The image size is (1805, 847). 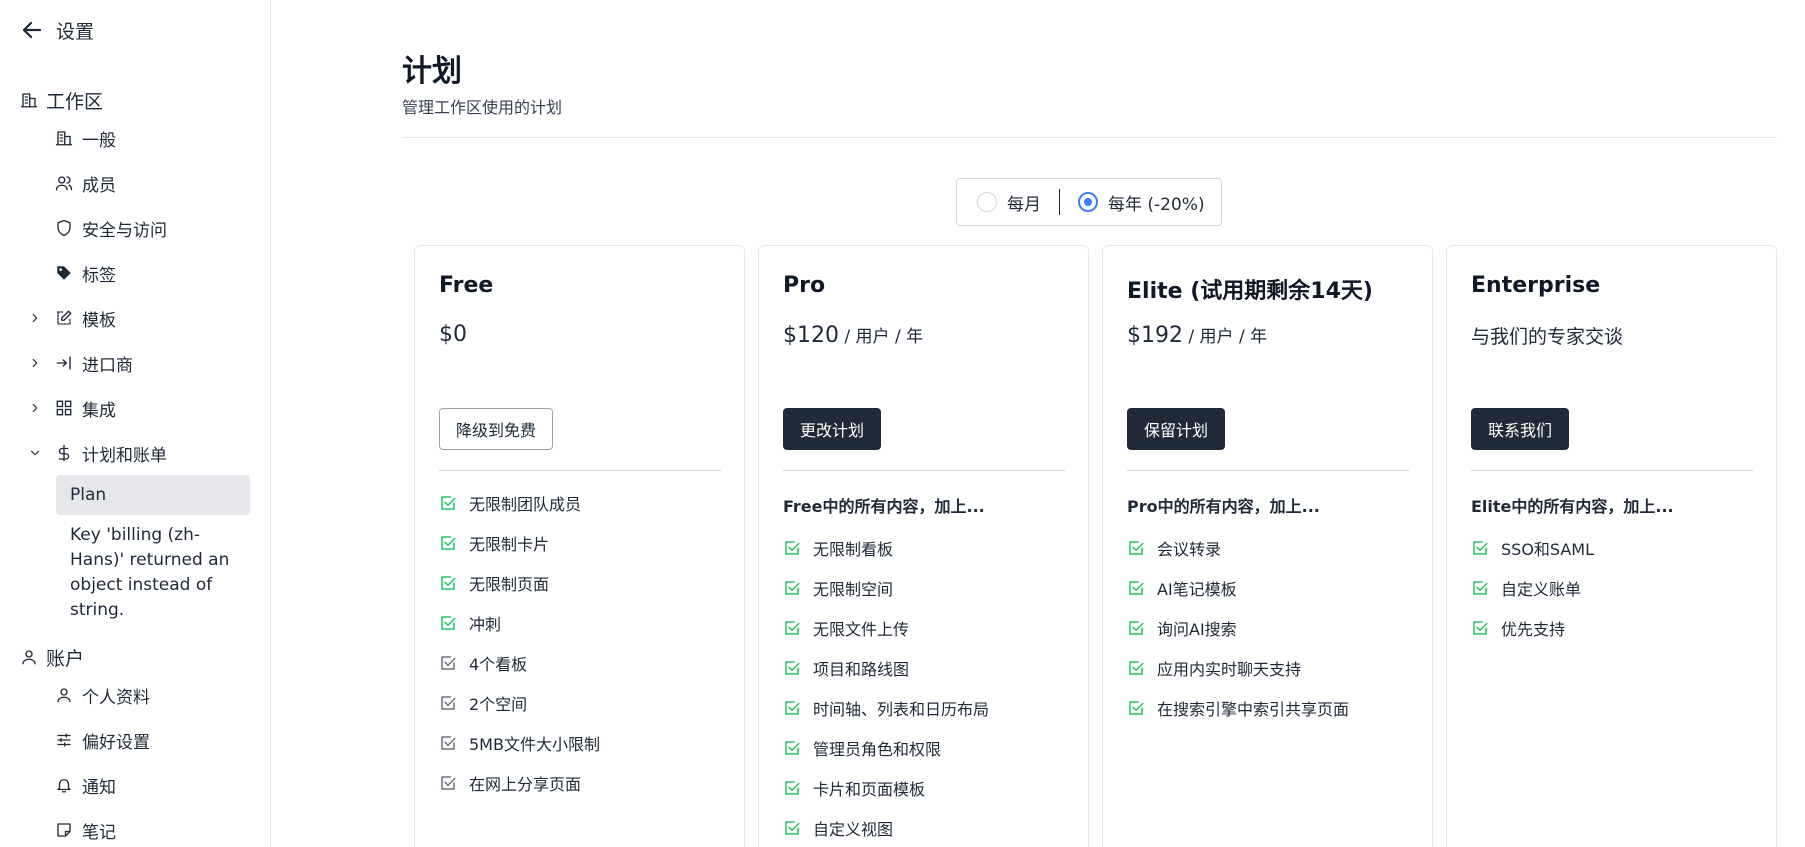 I want to click on sidebar-item-notifications: 通知, so click(x=139, y=785).